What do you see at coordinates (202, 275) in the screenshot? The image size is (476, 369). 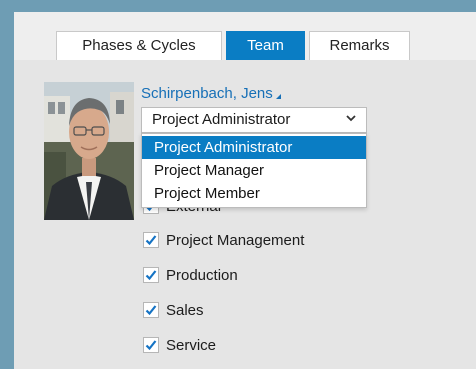 I see `department-label: Production` at bounding box center [202, 275].